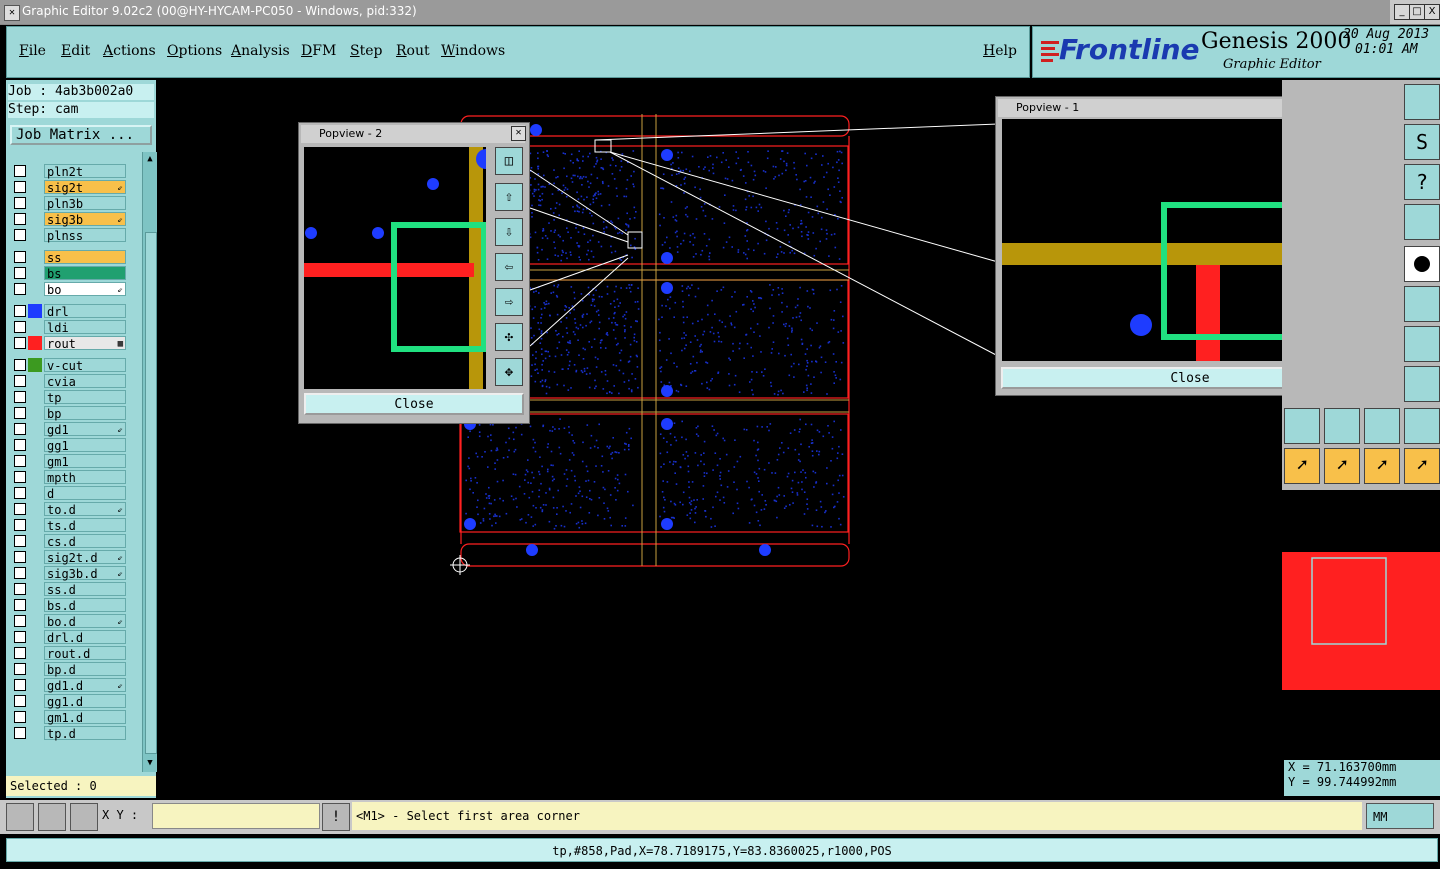 This screenshot has height=869, width=1440. I want to click on grid-icon, so click(84, 817).